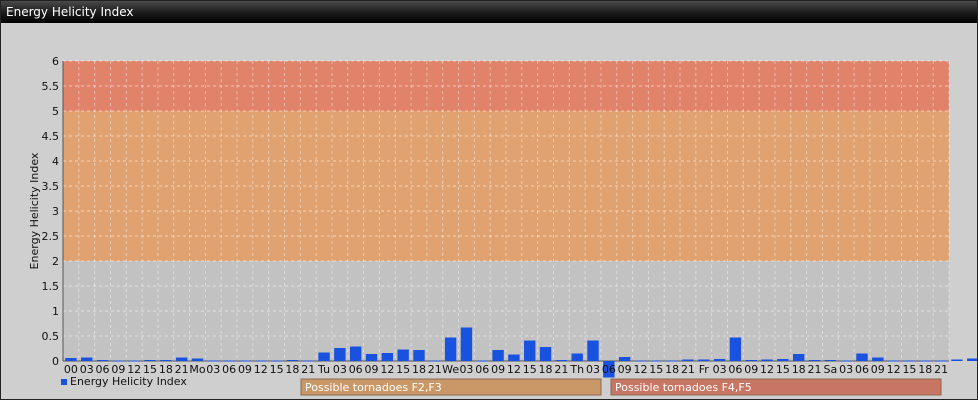 The width and height of the screenshot is (978, 400). Describe the element at coordinates (55, 261) in the screenshot. I see `y-tick-label: 2` at that location.